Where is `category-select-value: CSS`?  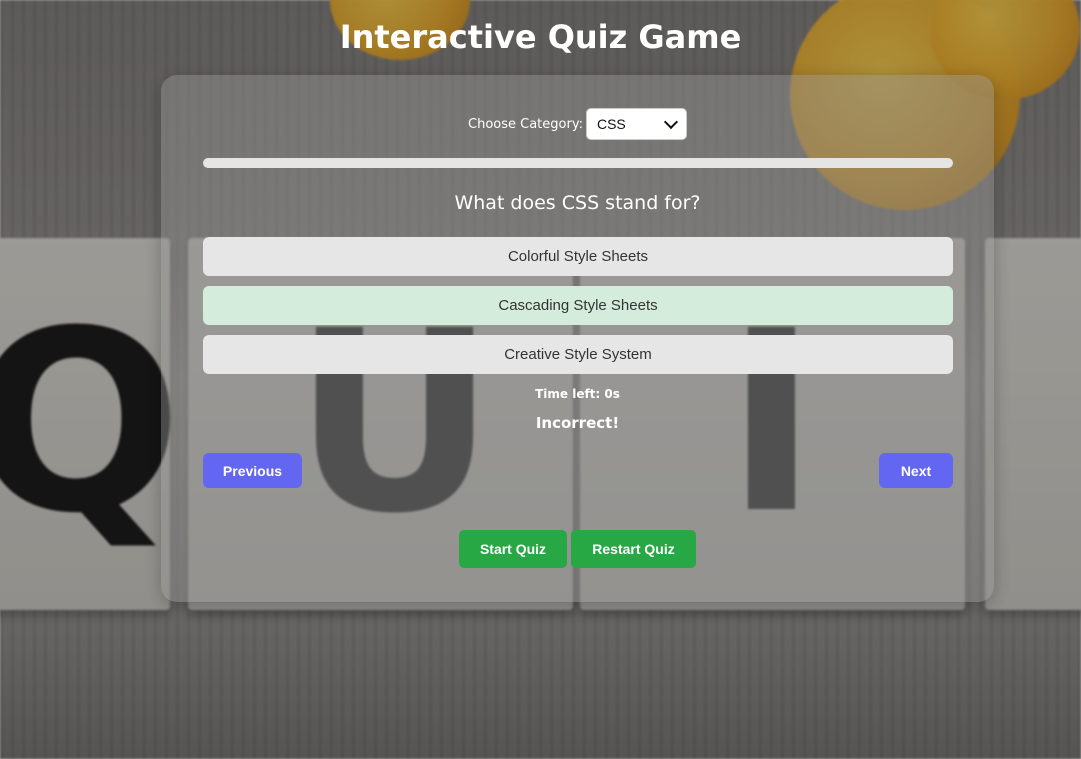
category-select-value: CSS is located at coordinates (611, 124).